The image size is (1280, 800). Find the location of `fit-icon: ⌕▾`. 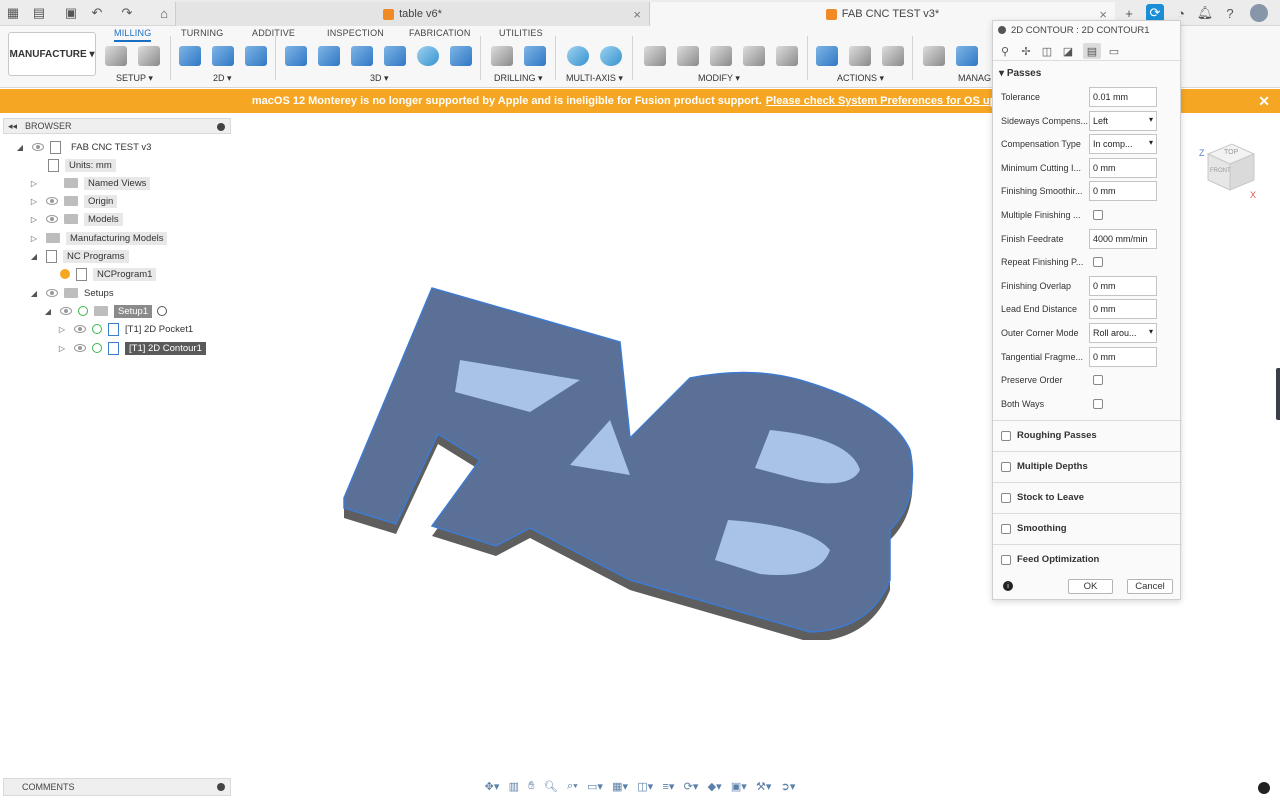

fit-icon: ⌕▾ is located at coordinates (572, 786).